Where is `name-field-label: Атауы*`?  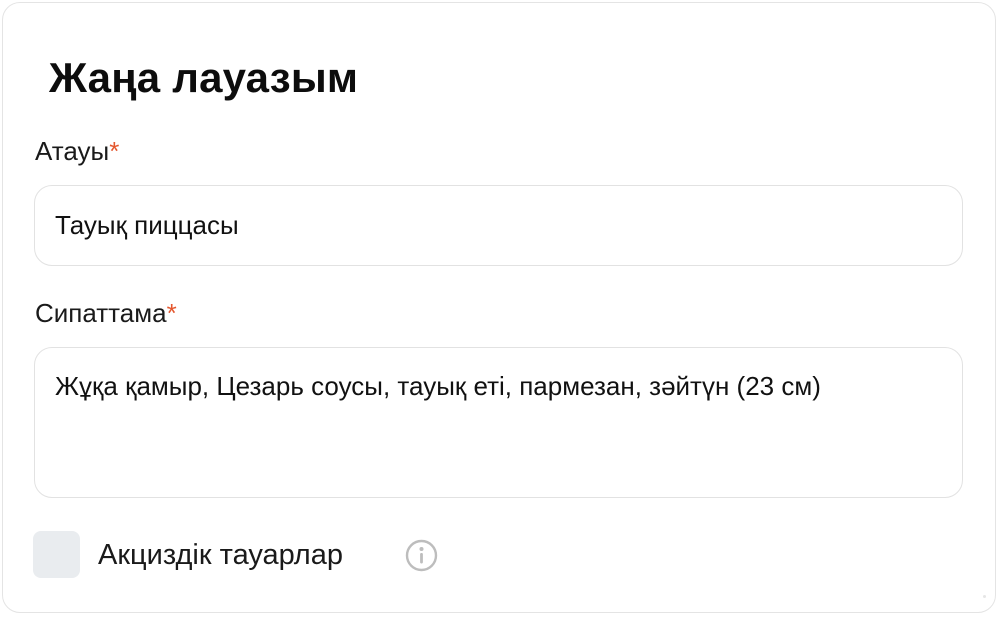 name-field-label: Атауы* is located at coordinates (77, 151).